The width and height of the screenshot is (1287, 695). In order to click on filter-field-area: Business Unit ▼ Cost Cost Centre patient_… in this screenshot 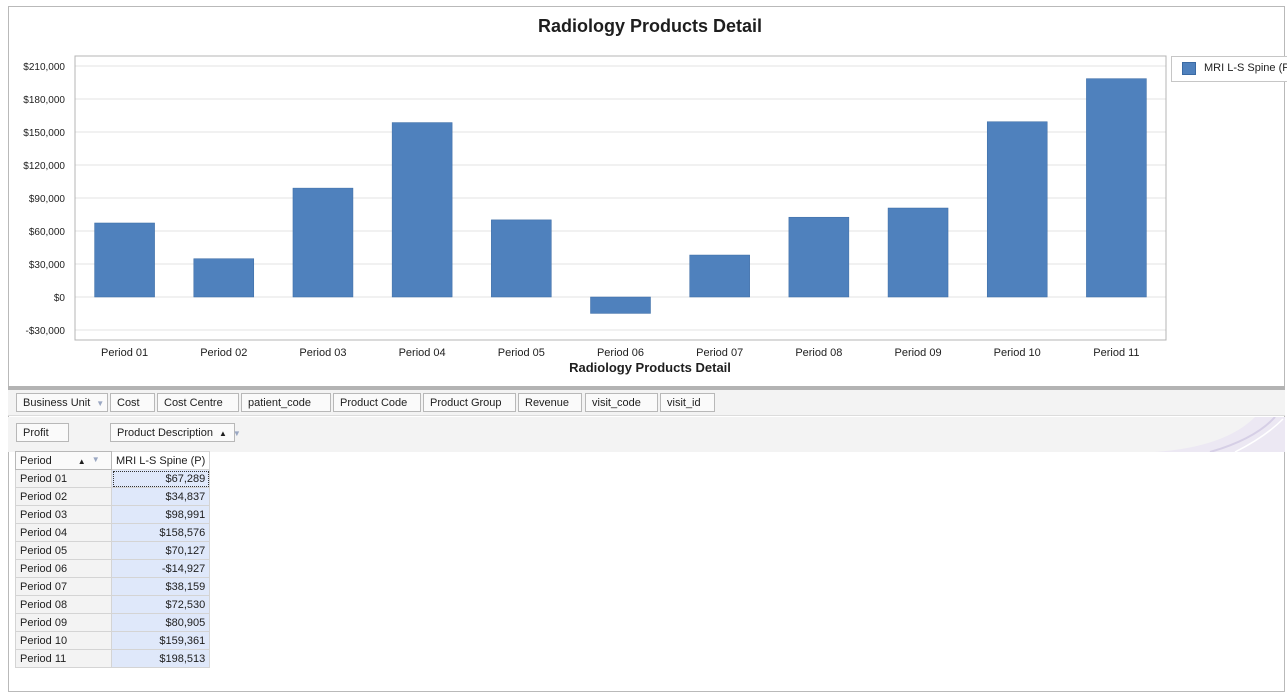, I will do `click(646, 403)`.